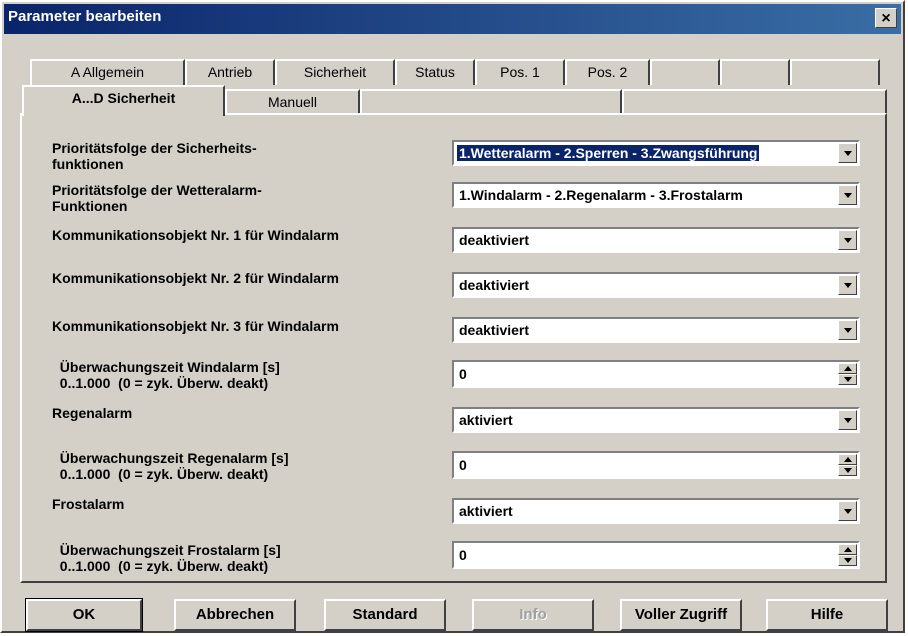 The image size is (908, 636). What do you see at coordinates (607, 72) in the screenshot?
I see `tab-pos-2: Pos. 2` at bounding box center [607, 72].